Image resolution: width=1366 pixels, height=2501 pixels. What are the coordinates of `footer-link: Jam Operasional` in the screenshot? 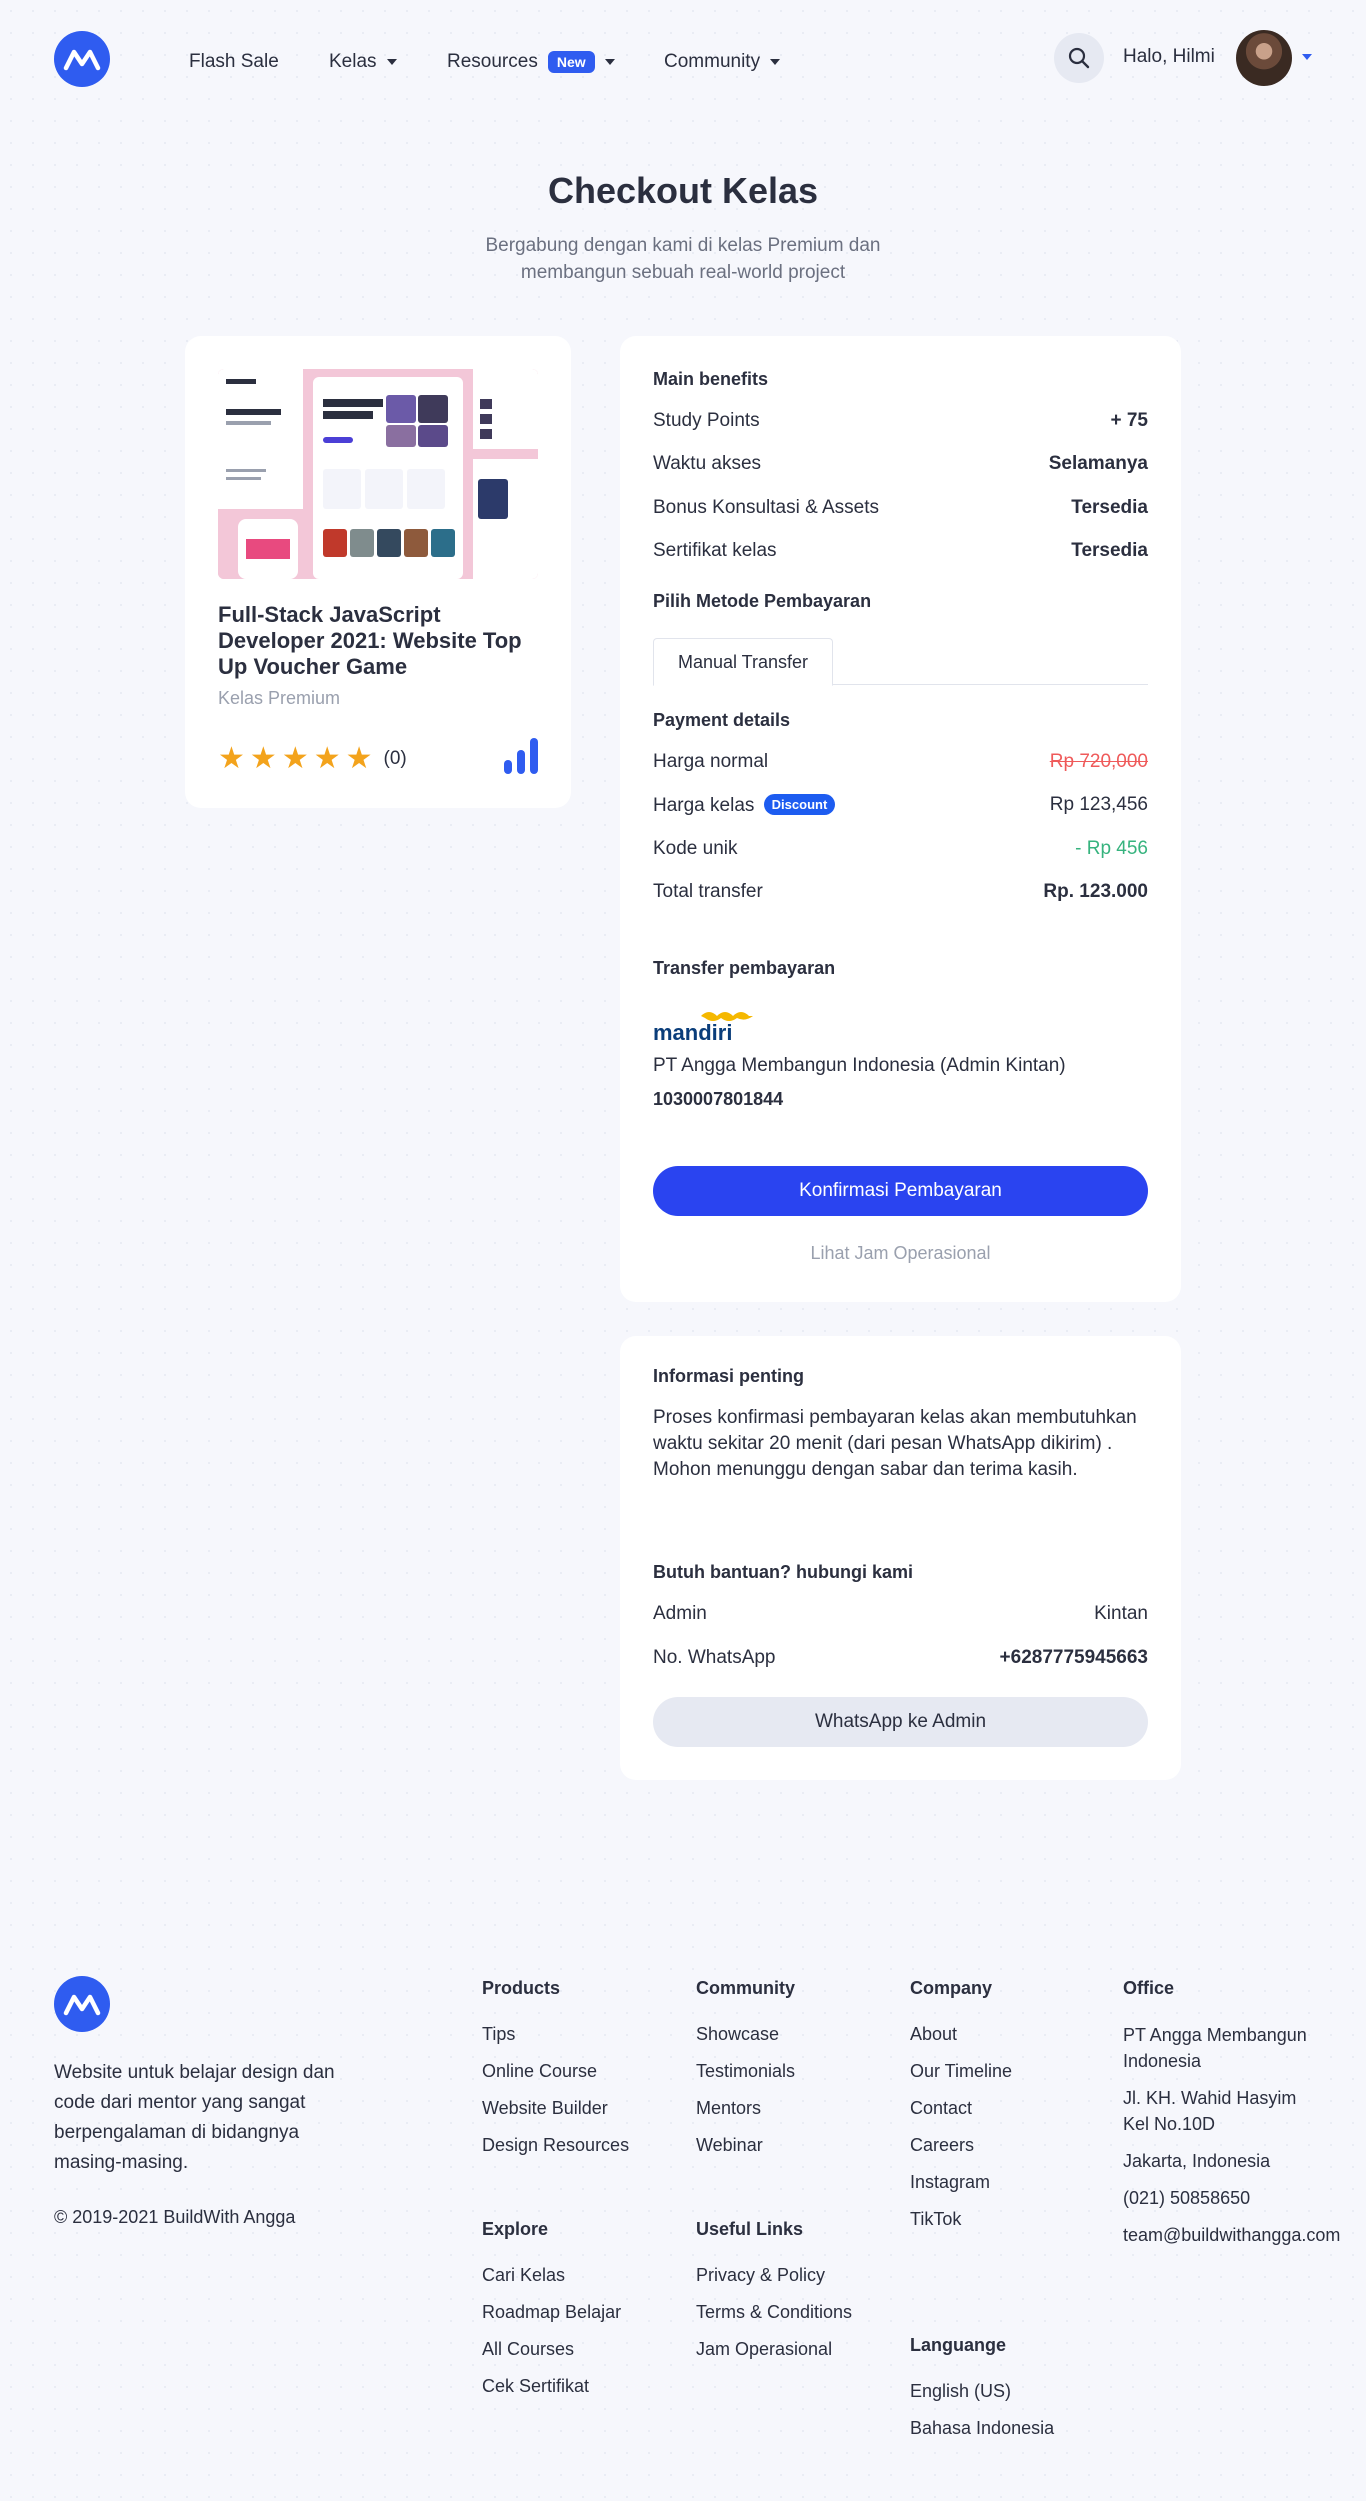 It's located at (774, 2349).